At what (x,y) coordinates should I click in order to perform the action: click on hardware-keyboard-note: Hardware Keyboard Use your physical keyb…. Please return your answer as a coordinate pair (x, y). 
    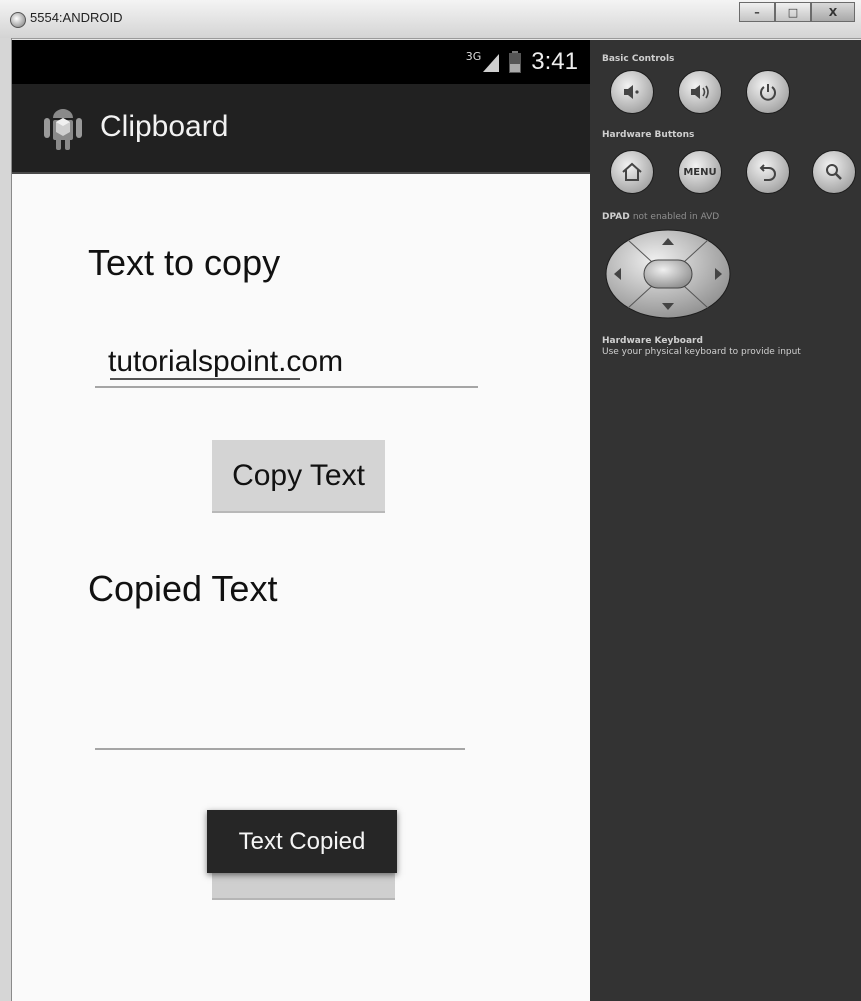
    Looking at the image, I should click on (701, 347).